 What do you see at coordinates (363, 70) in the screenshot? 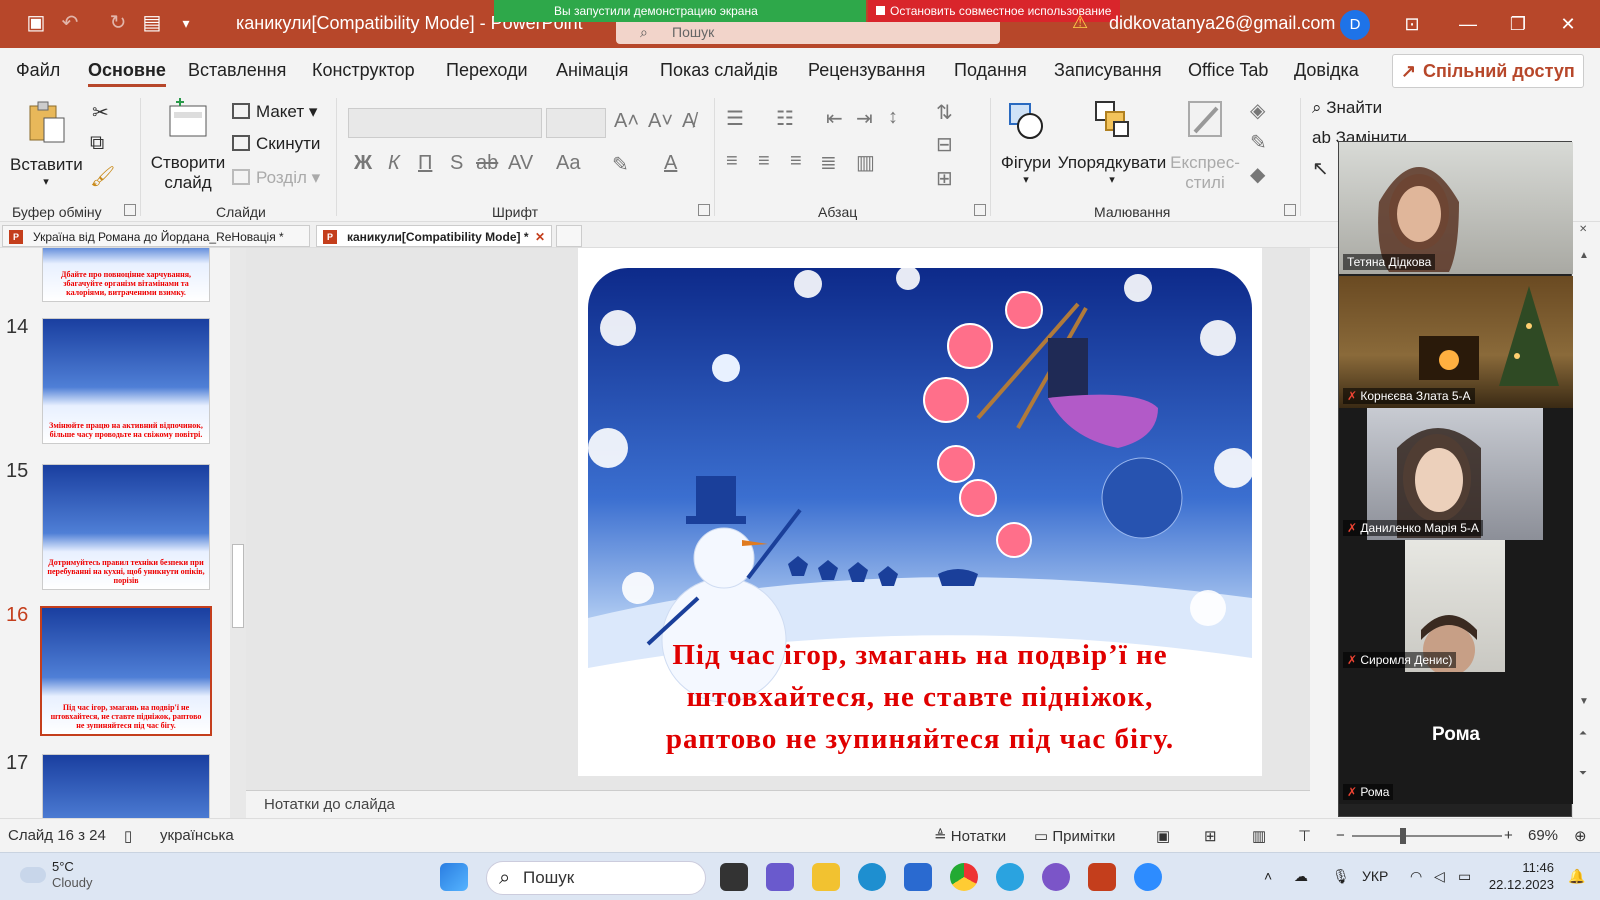
I see `tab-design: Конструктор` at bounding box center [363, 70].